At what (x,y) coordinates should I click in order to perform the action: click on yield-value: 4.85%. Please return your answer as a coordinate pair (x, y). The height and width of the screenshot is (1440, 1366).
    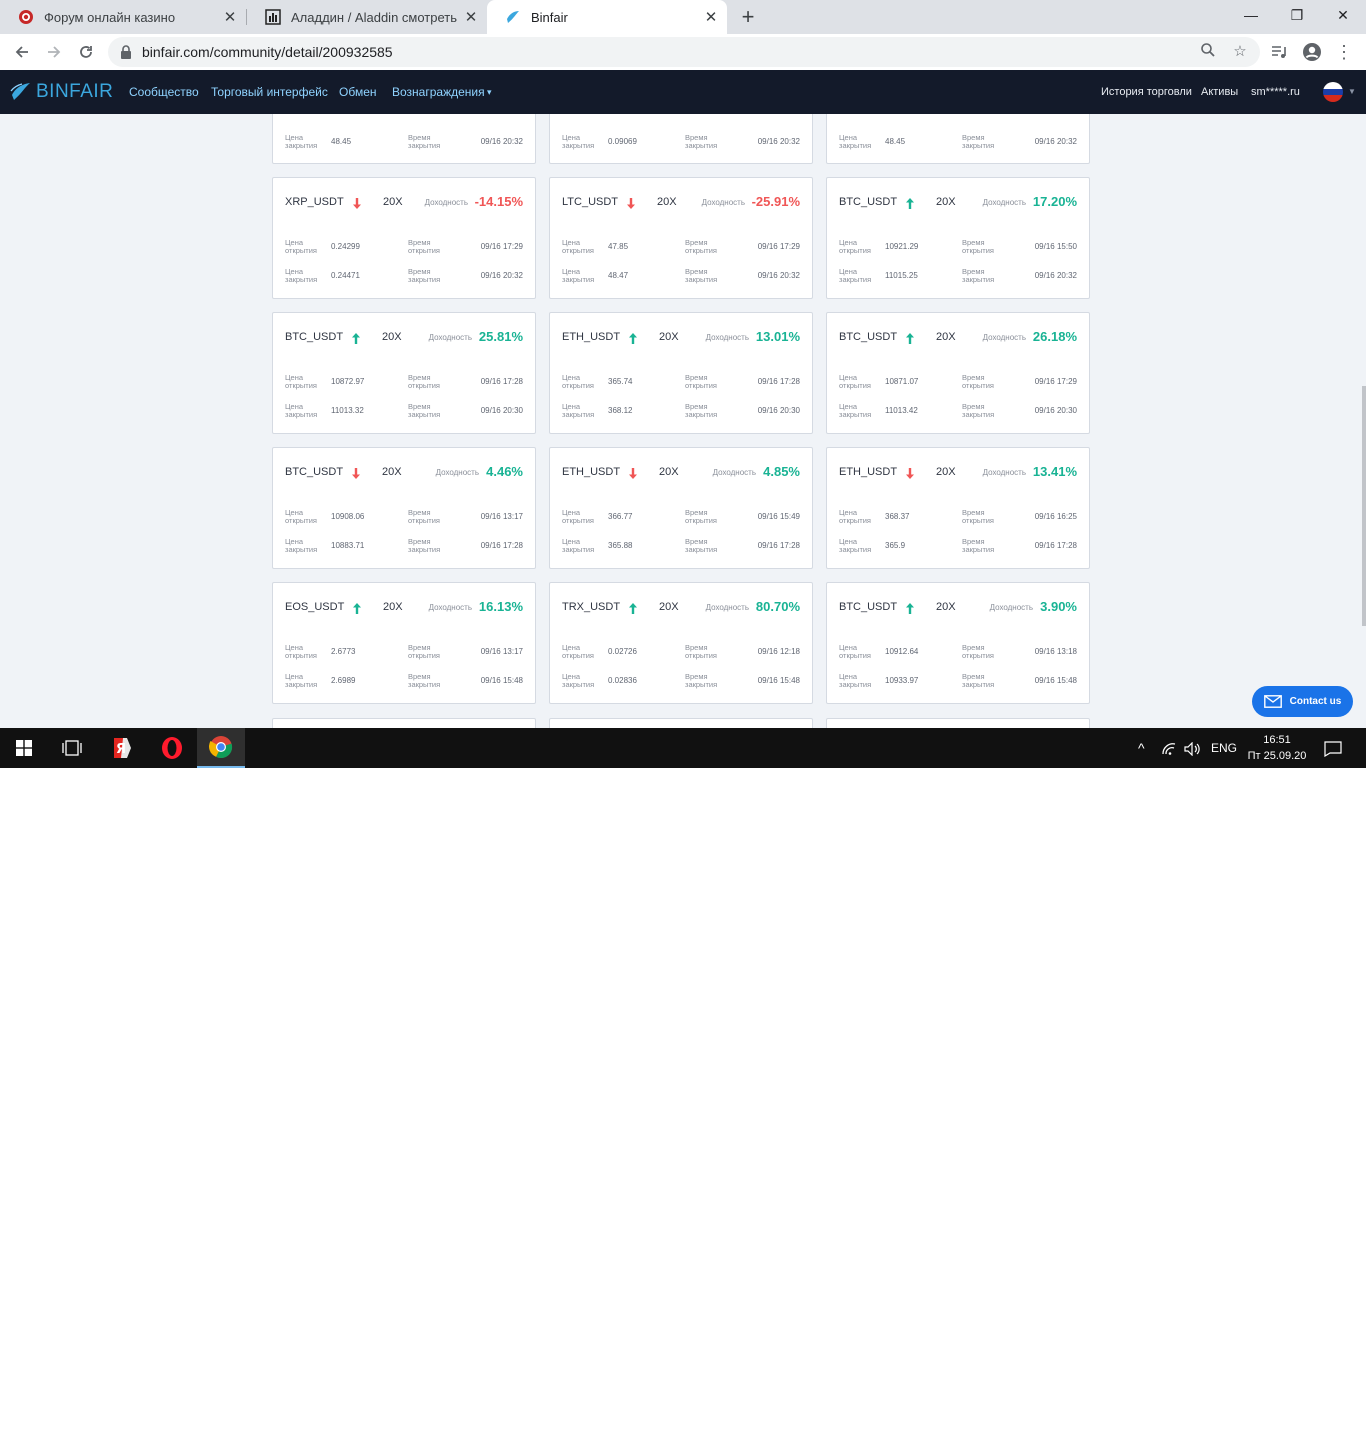
    Looking at the image, I should click on (781, 471).